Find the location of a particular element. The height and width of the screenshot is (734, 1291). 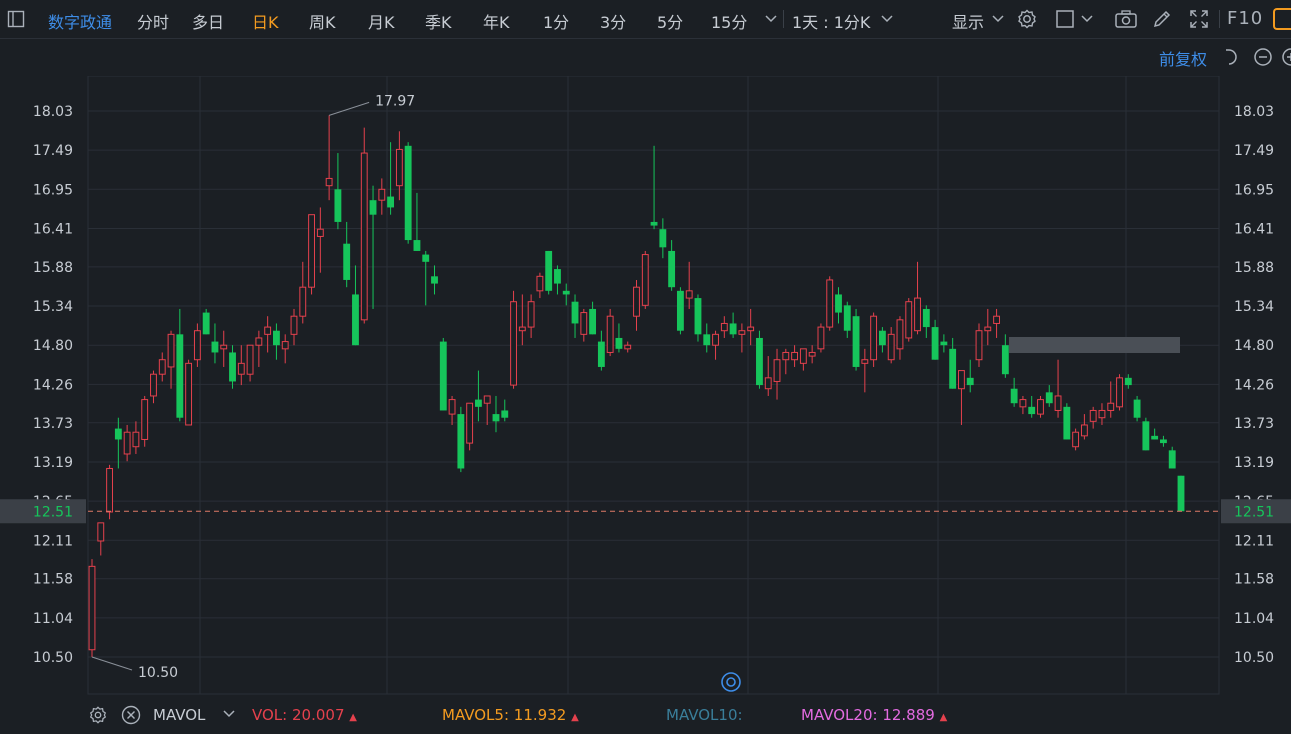

display-chevron-icon is located at coordinates (998, 20).